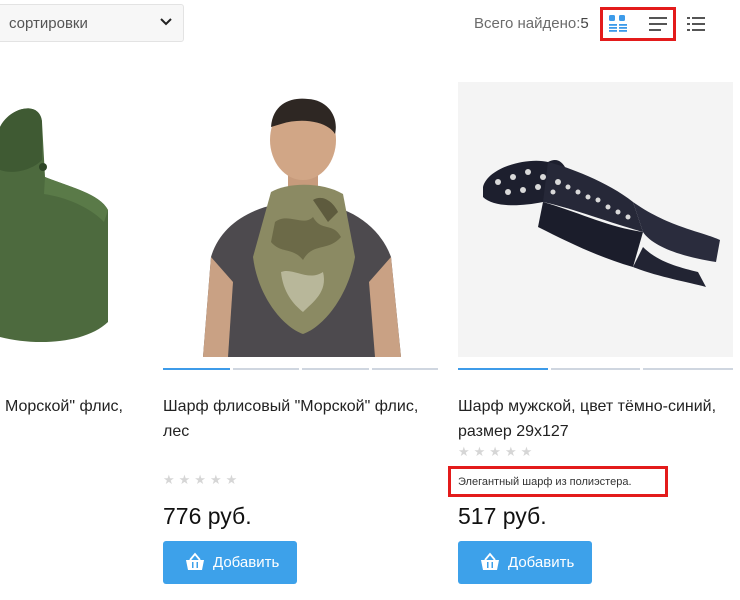  I want to click on product-image, so click(70, 219).